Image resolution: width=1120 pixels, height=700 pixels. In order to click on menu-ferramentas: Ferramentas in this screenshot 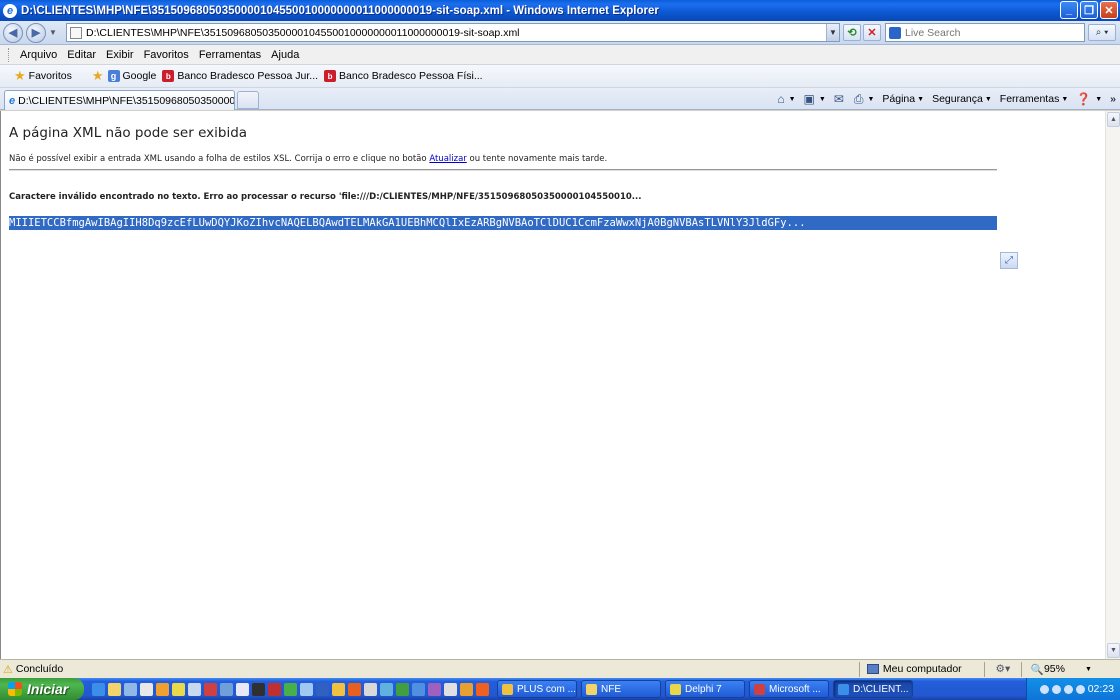, I will do `click(230, 55)`.